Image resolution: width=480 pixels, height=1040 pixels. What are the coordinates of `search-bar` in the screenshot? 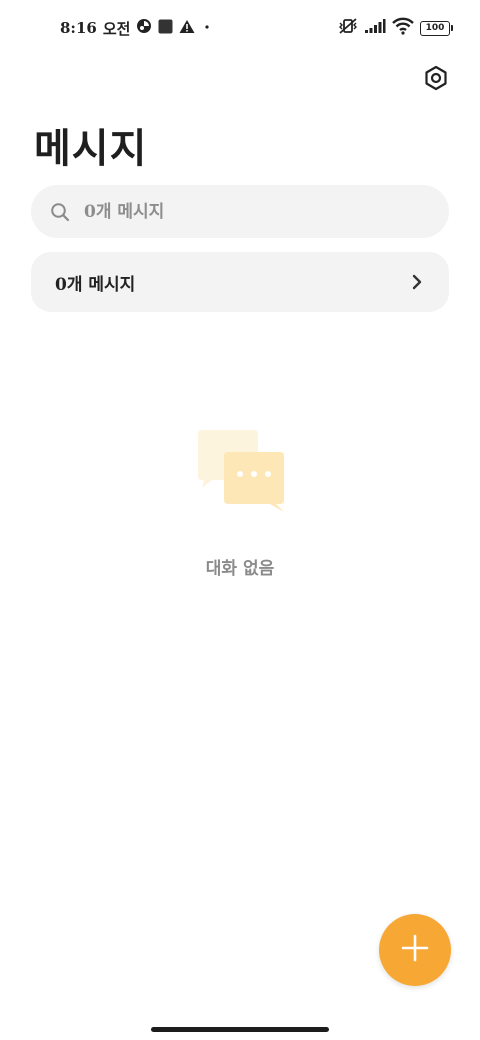 It's located at (240, 211).